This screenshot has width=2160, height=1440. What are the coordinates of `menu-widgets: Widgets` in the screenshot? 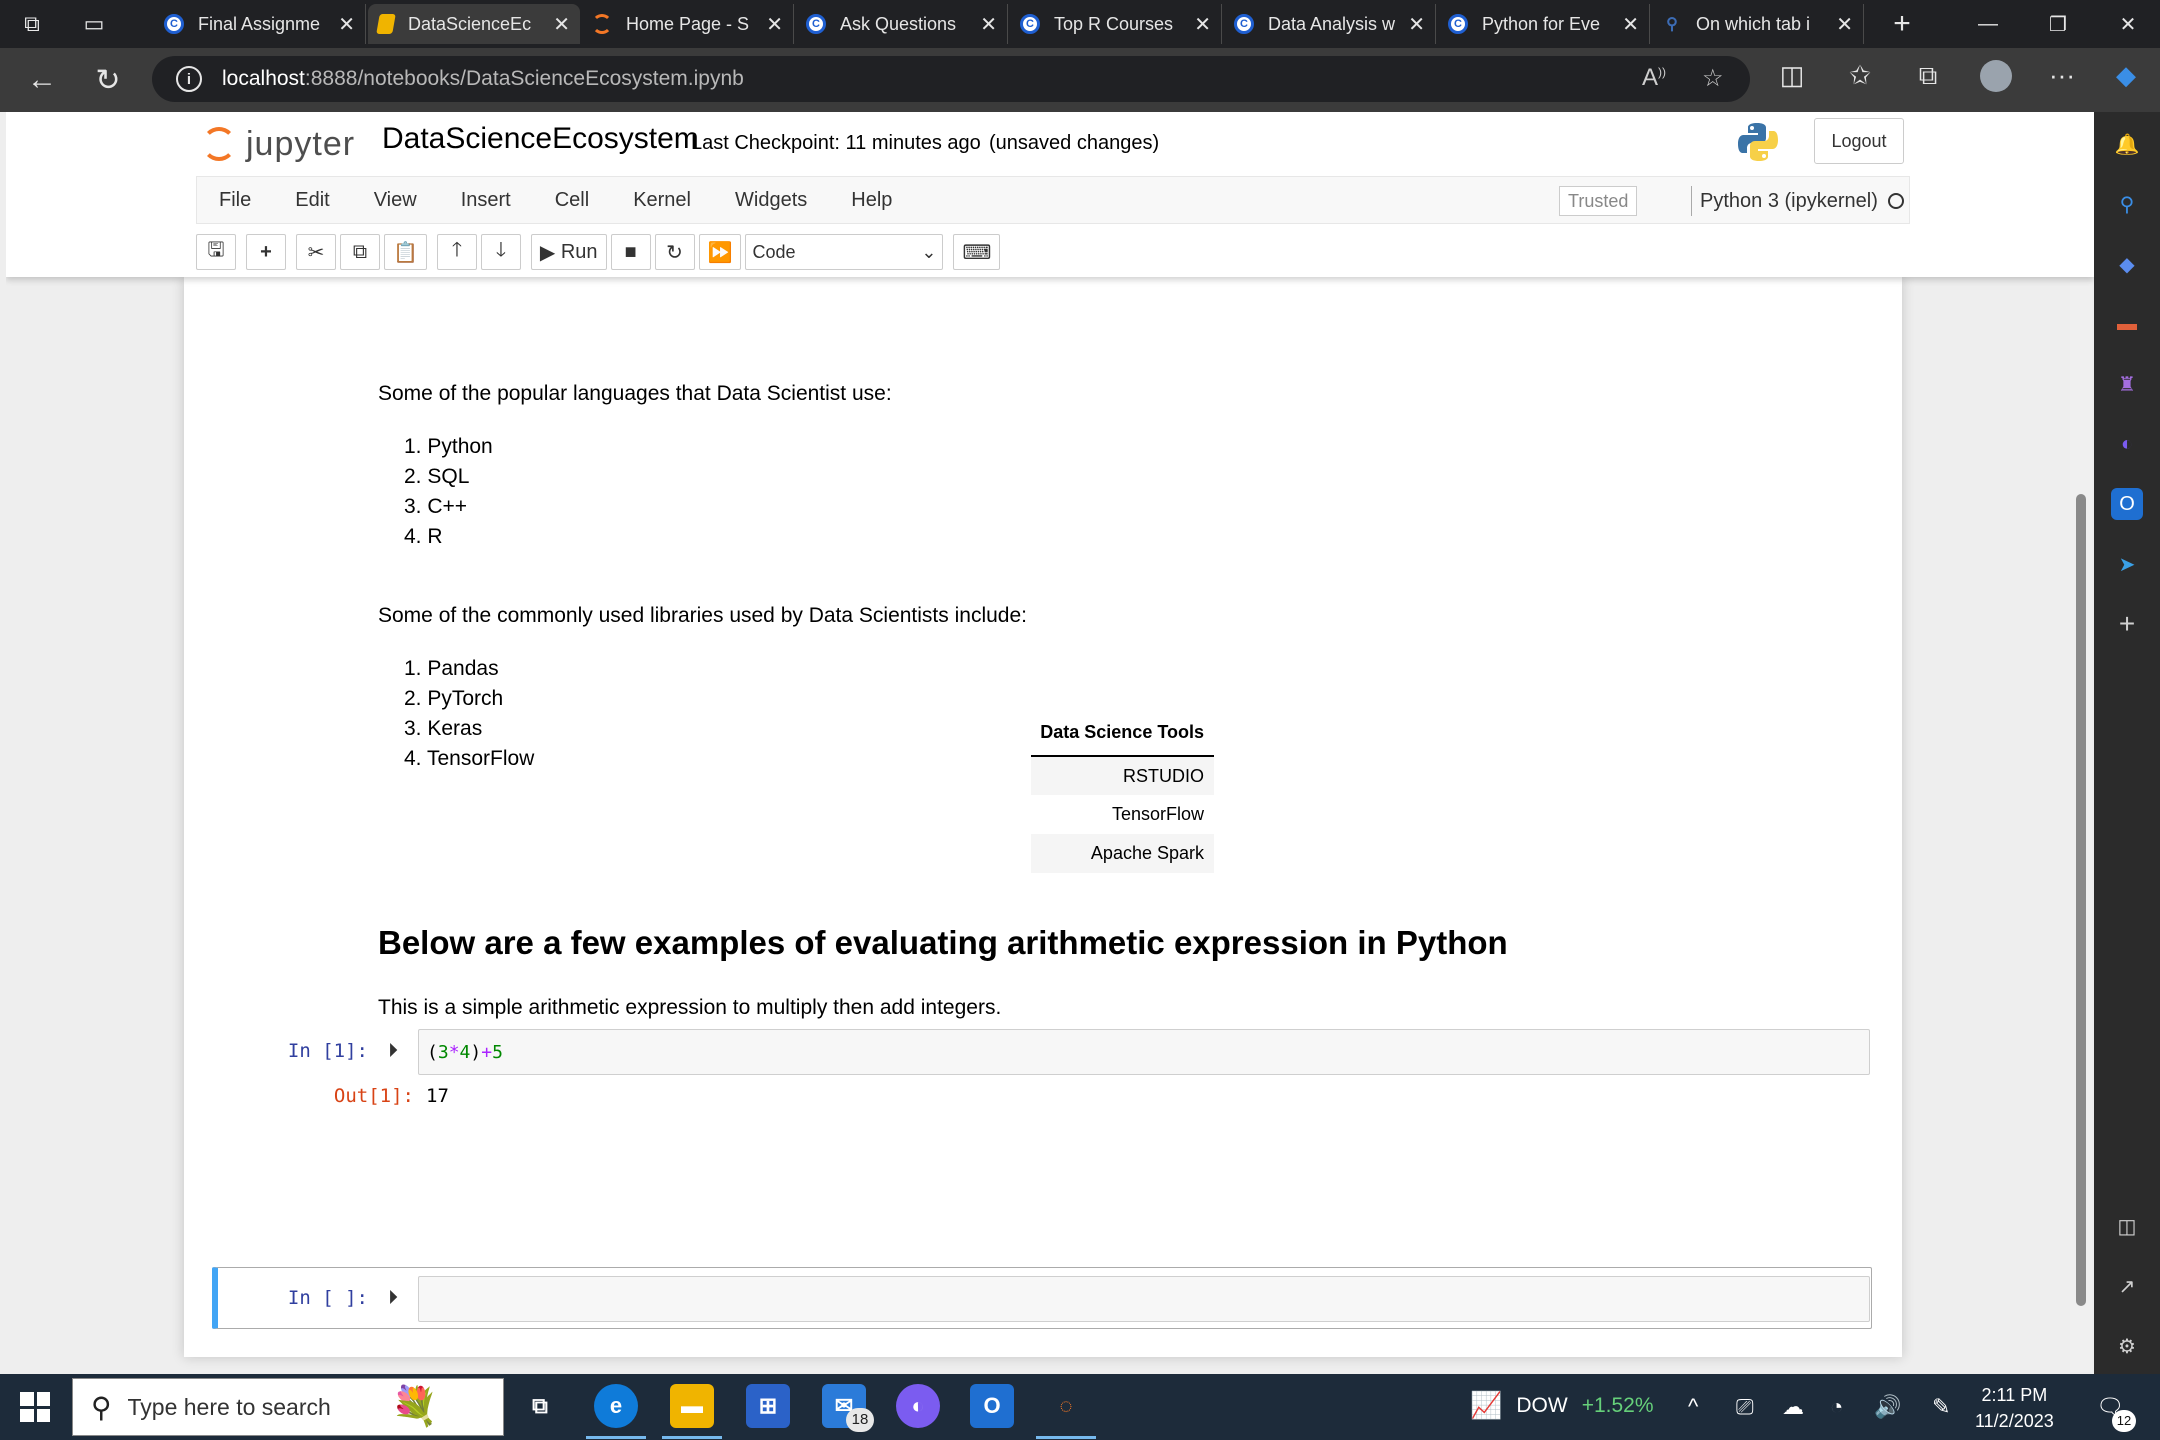 It's located at (771, 200).